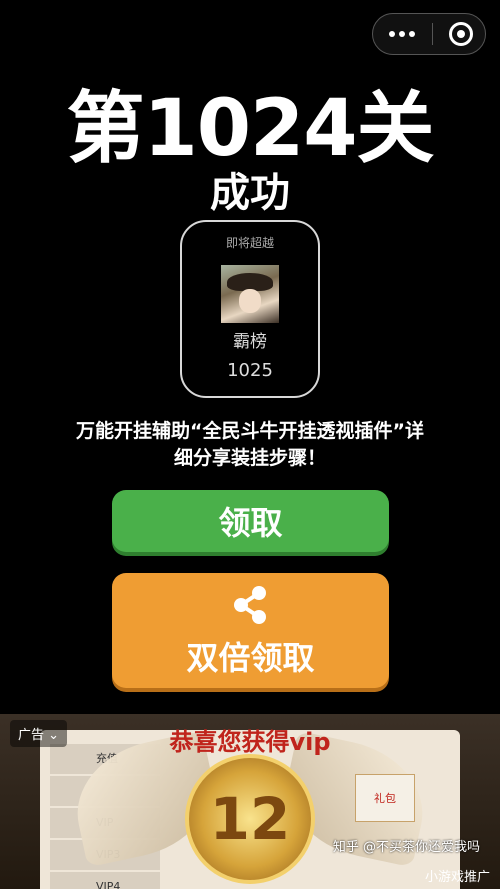  Describe the element at coordinates (250, 657) in the screenshot. I see `double-claim-button-label: 双倍领取` at that location.